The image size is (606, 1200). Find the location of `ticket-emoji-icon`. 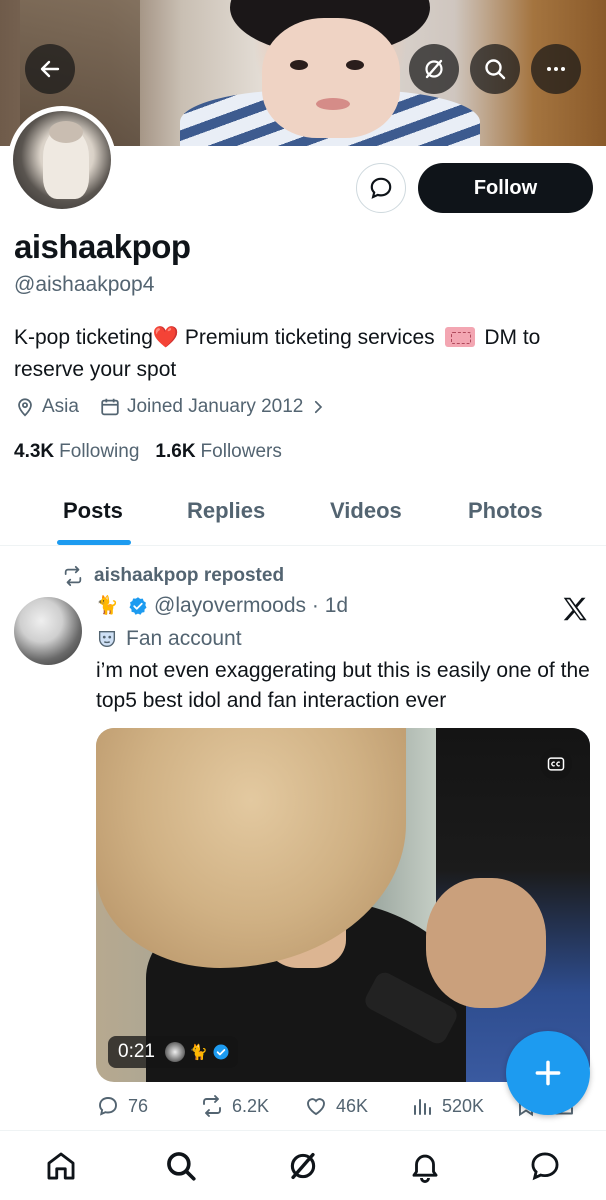

ticket-emoji-icon is located at coordinates (459, 337).